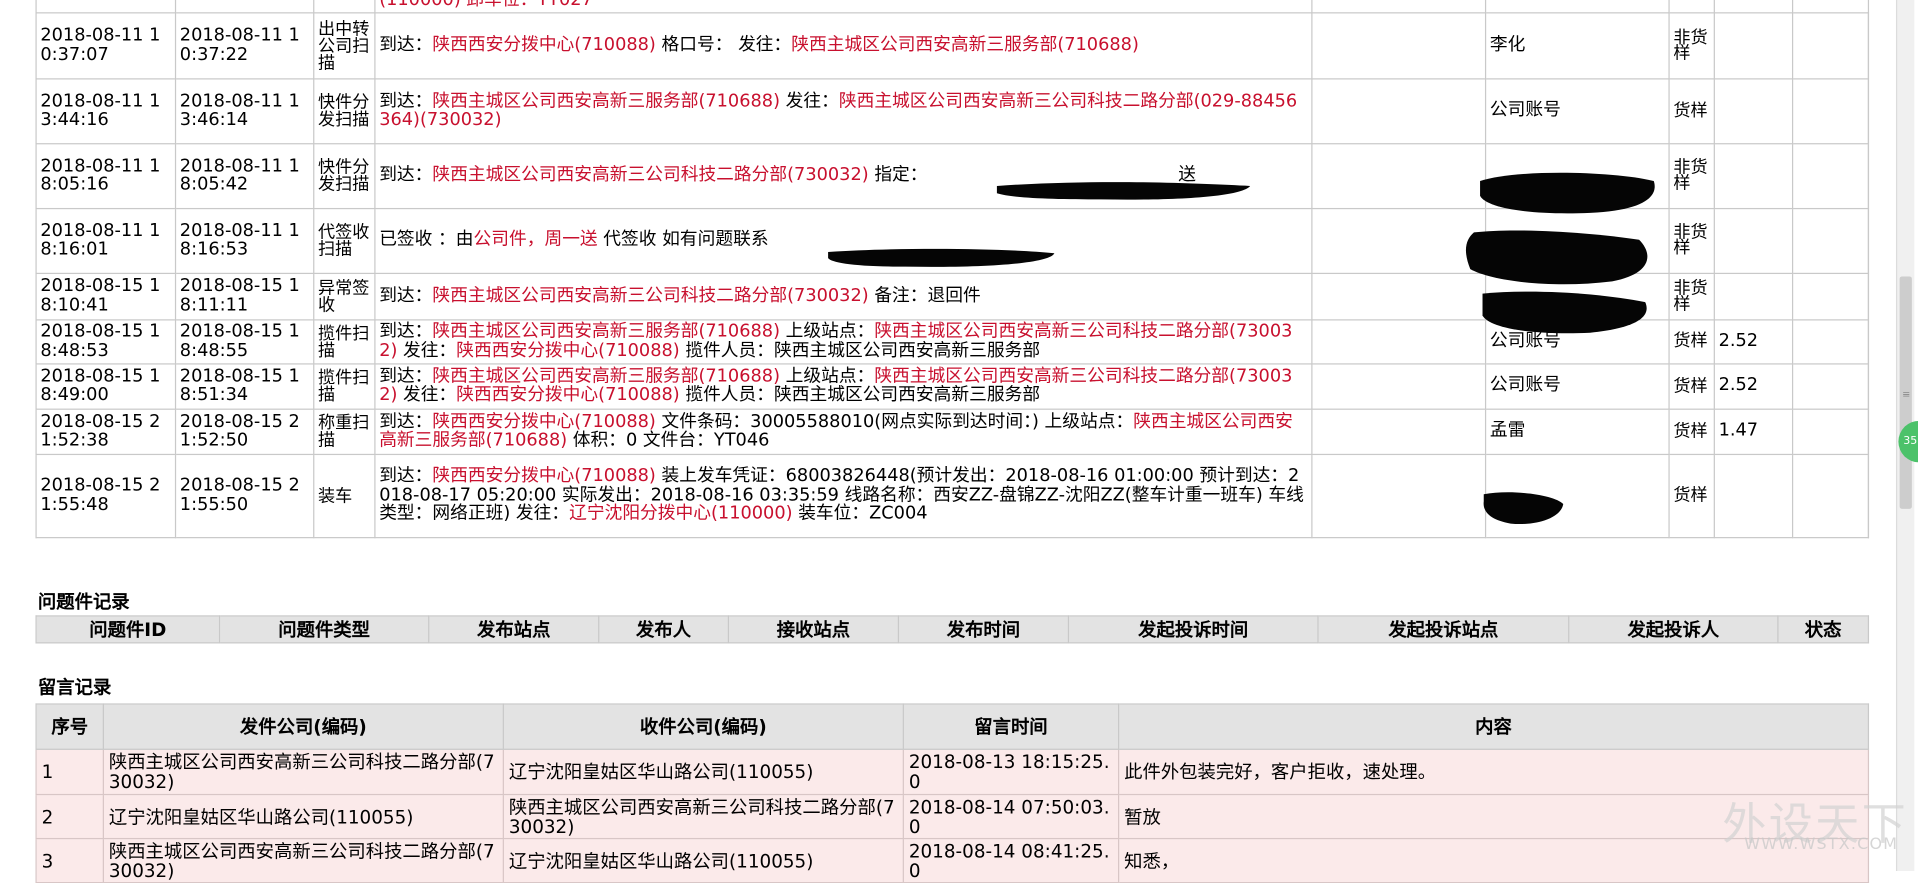 Image resolution: width=1918 pixels, height=883 pixels. What do you see at coordinates (843, 7) in the screenshot?
I see `partial-detail: (110000) 卸车位：YT027` at bounding box center [843, 7].